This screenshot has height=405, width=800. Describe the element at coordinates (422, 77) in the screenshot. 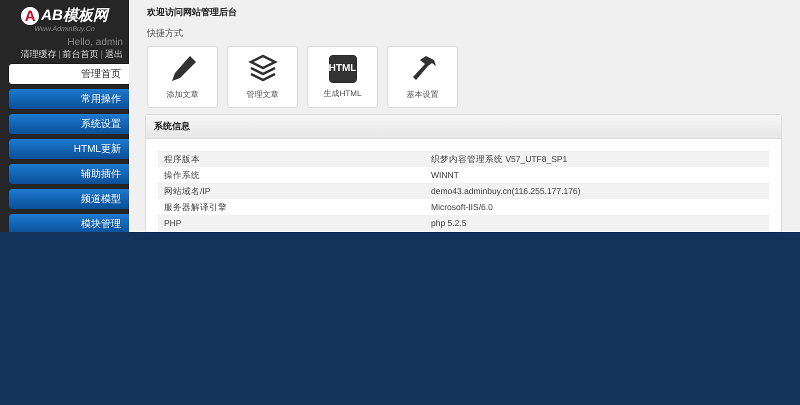

I see `shortcut-tile: 基本设置` at that location.